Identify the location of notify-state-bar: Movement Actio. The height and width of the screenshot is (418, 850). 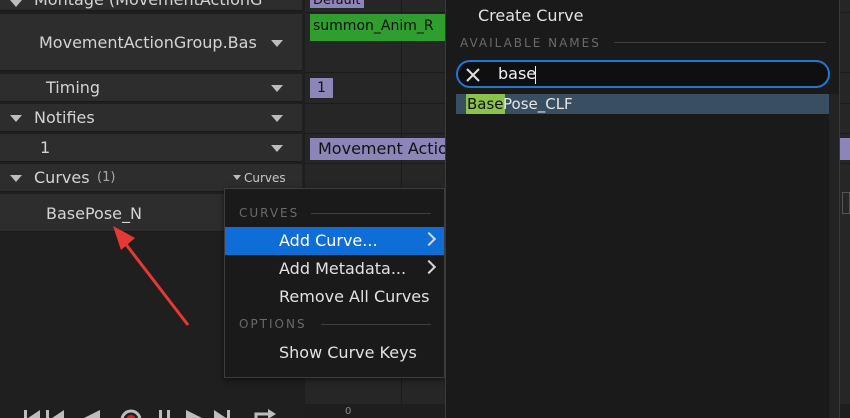
(378, 149).